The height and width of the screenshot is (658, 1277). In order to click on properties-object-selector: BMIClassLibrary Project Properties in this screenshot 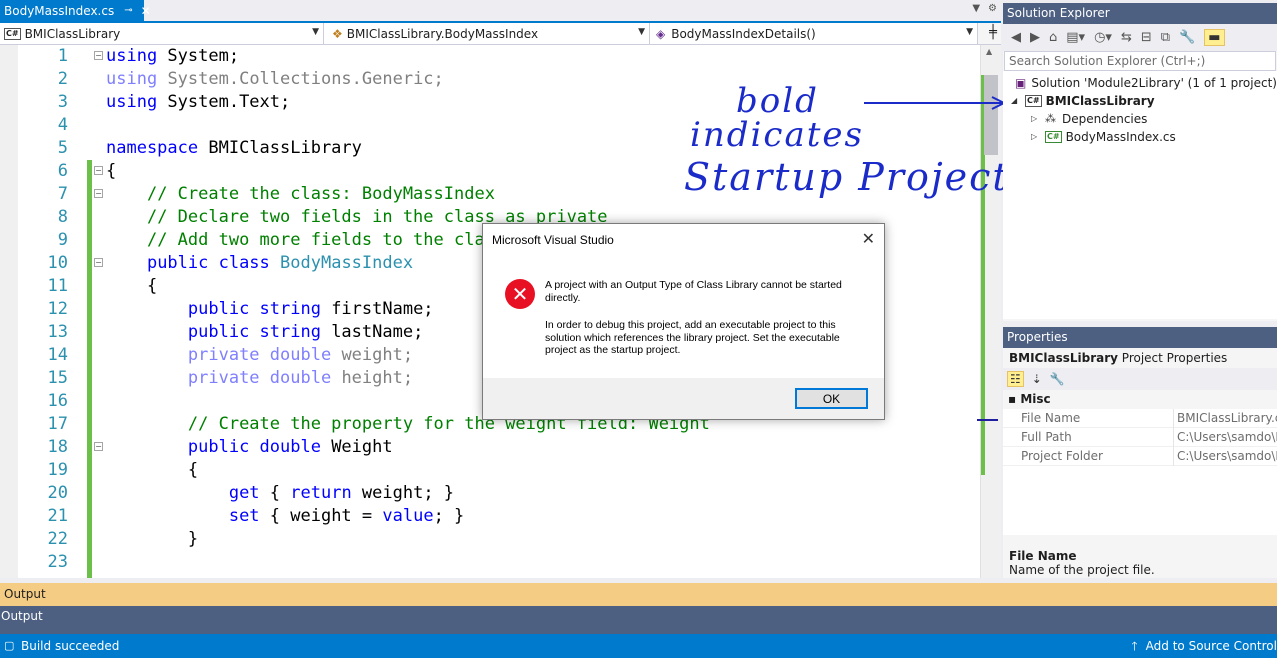, I will do `click(1140, 358)`.